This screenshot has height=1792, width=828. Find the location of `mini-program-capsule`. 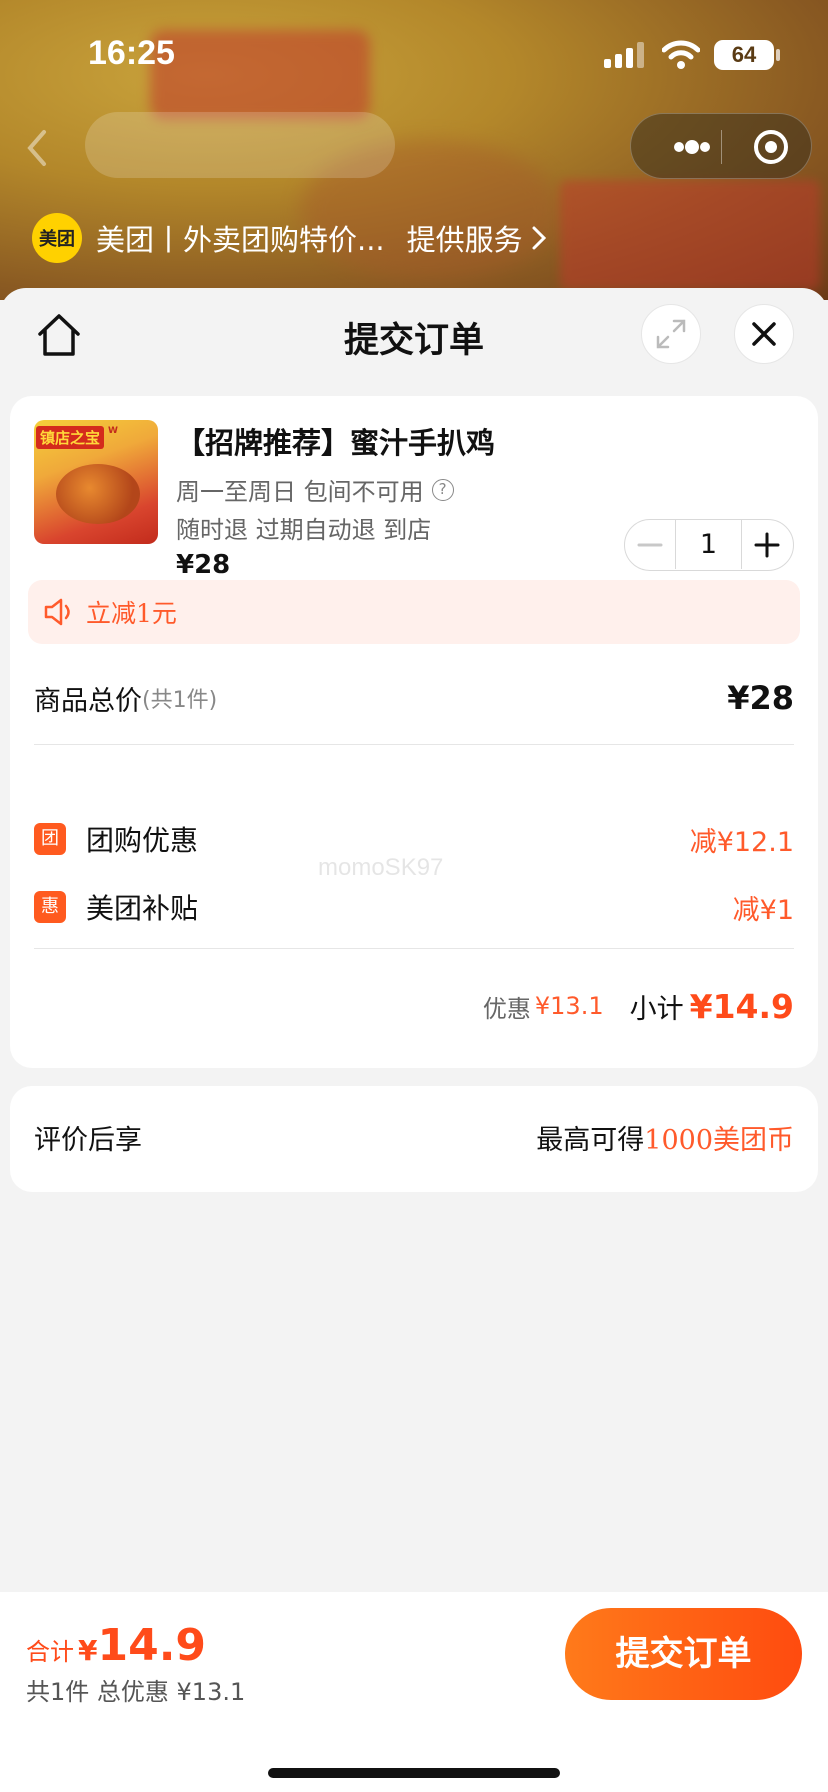

mini-program-capsule is located at coordinates (721, 146).